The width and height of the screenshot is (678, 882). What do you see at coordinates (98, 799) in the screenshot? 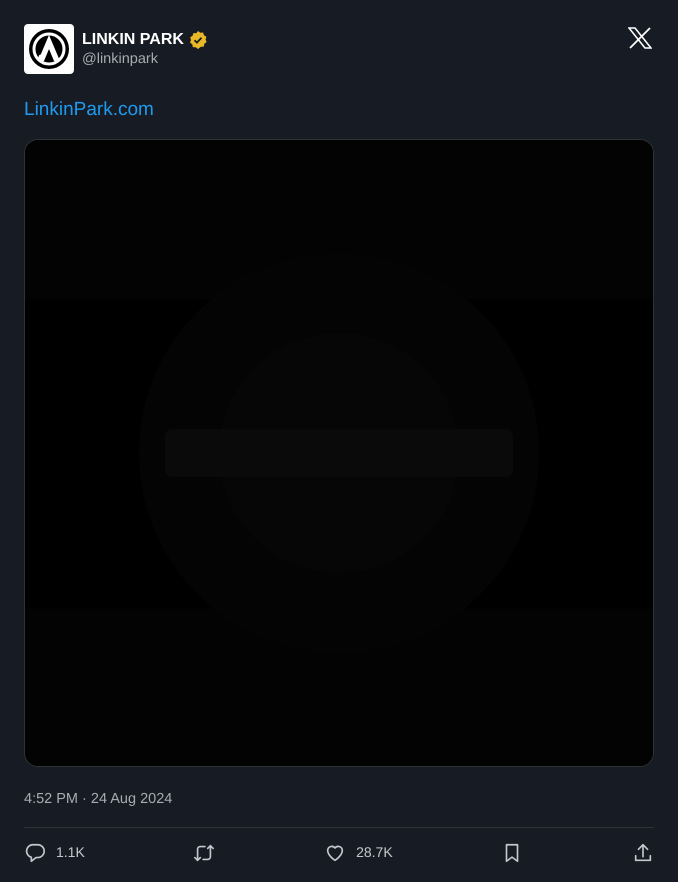
I see `post-timestamp: 4:52 PM · 24 Aug 2024` at bounding box center [98, 799].